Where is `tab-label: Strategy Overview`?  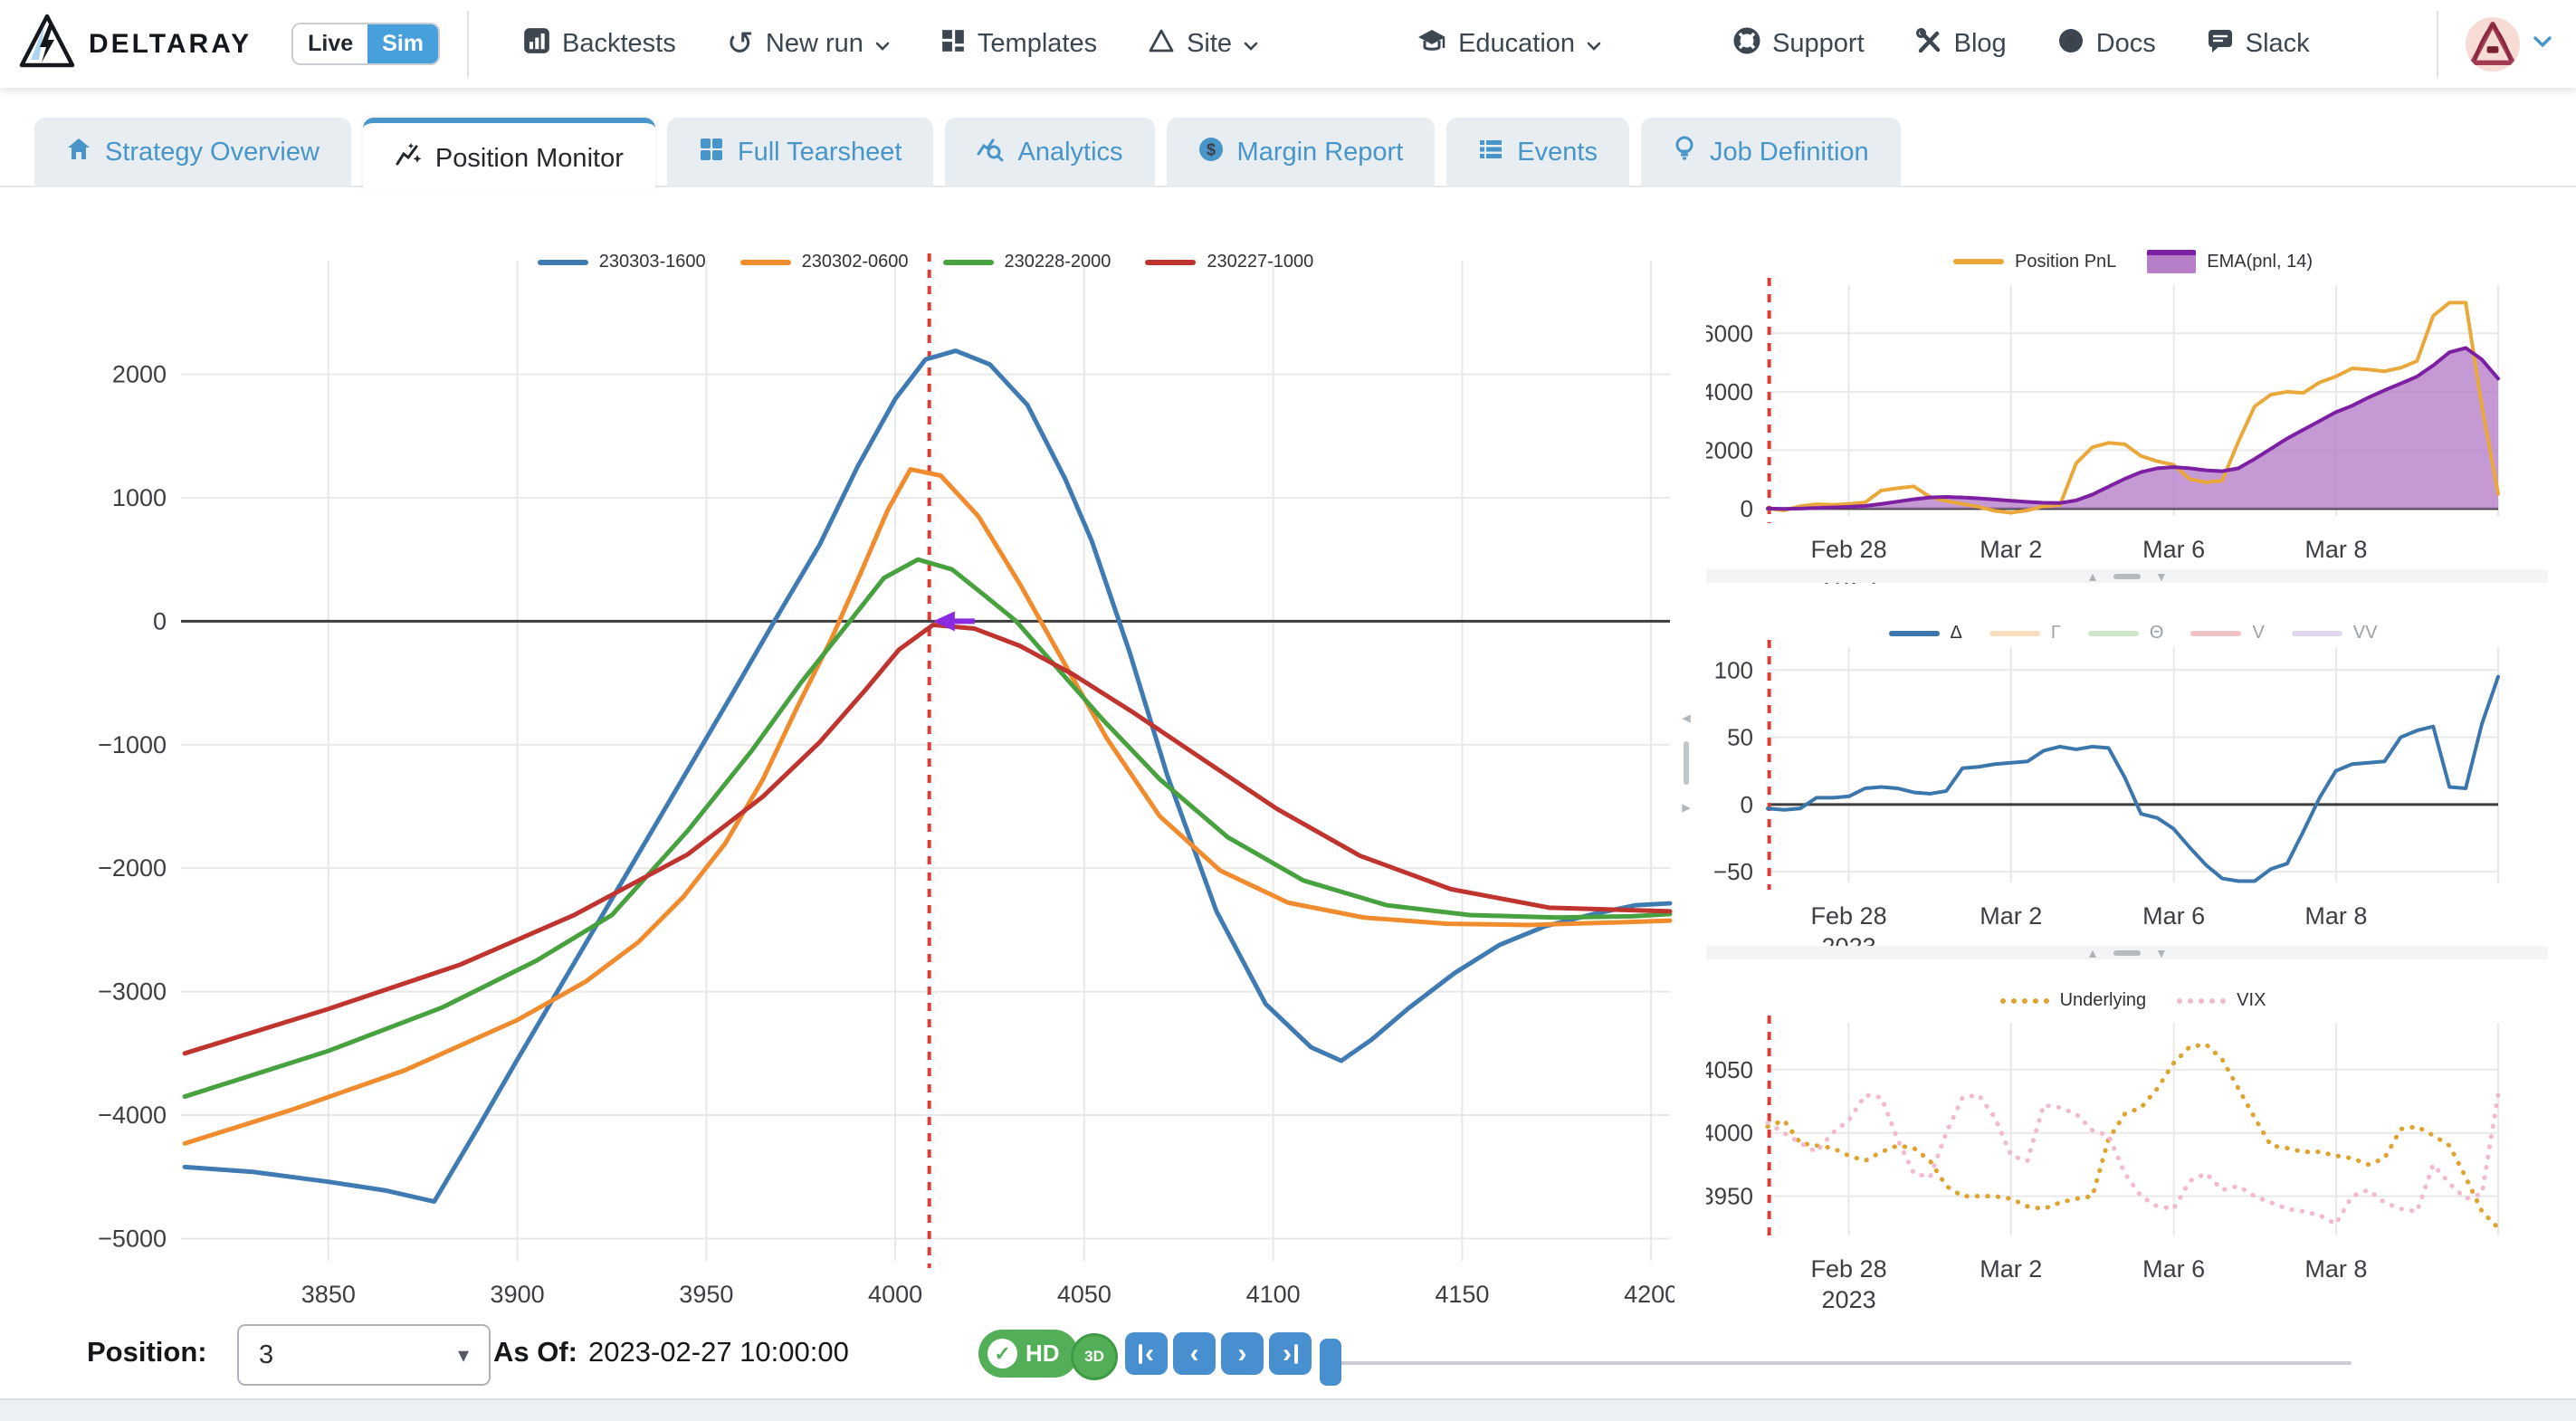 tab-label: Strategy Overview is located at coordinates (213, 153).